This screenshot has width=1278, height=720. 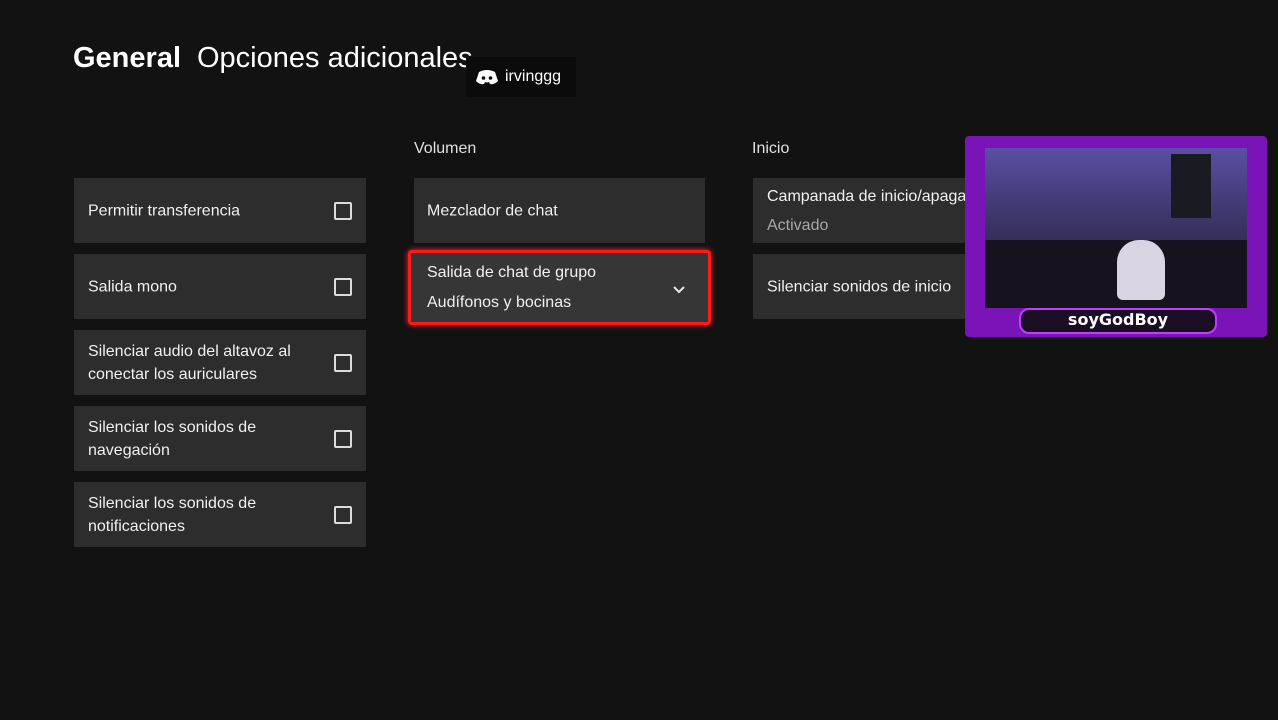 What do you see at coordinates (343, 286) in the screenshot?
I see `mono-output-checkbox` at bounding box center [343, 286].